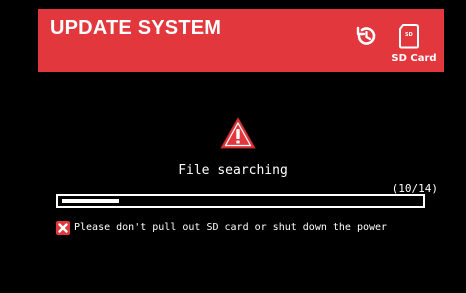 Image resolution: width=466 pixels, height=293 pixels. I want to click on sd-card-icon: SD, so click(409, 36).